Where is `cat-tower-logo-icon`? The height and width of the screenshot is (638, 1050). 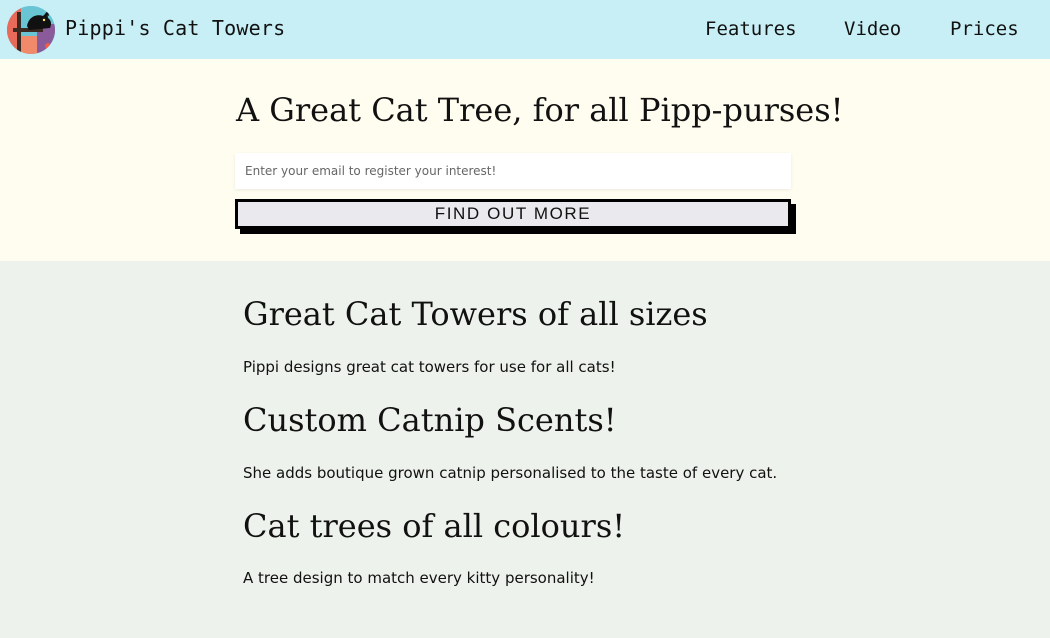
cat-tower-logo-icon is located at coordinates (31, 30).